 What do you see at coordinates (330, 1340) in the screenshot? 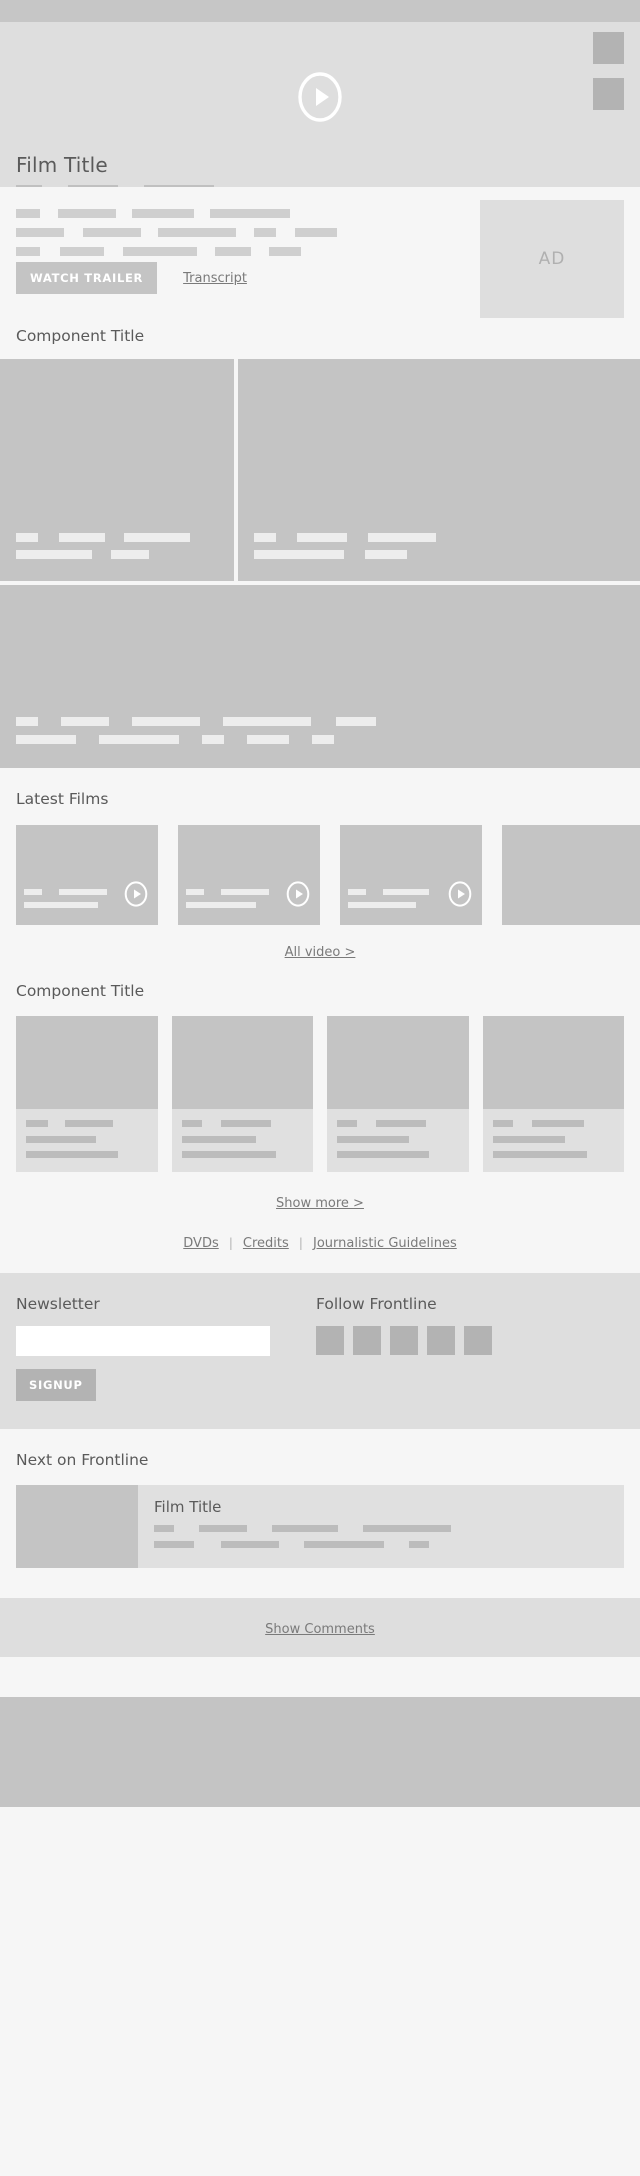
I see `facebook-icon` at bounding box center [330, 1340].